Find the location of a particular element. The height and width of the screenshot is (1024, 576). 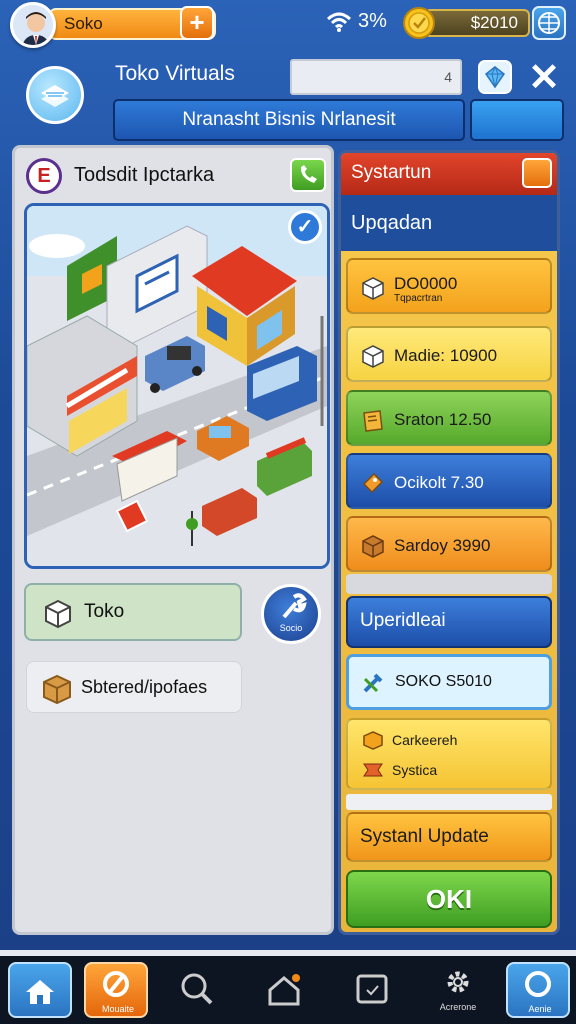

coin-counter: $2010 is located at coordinates (466, 23).